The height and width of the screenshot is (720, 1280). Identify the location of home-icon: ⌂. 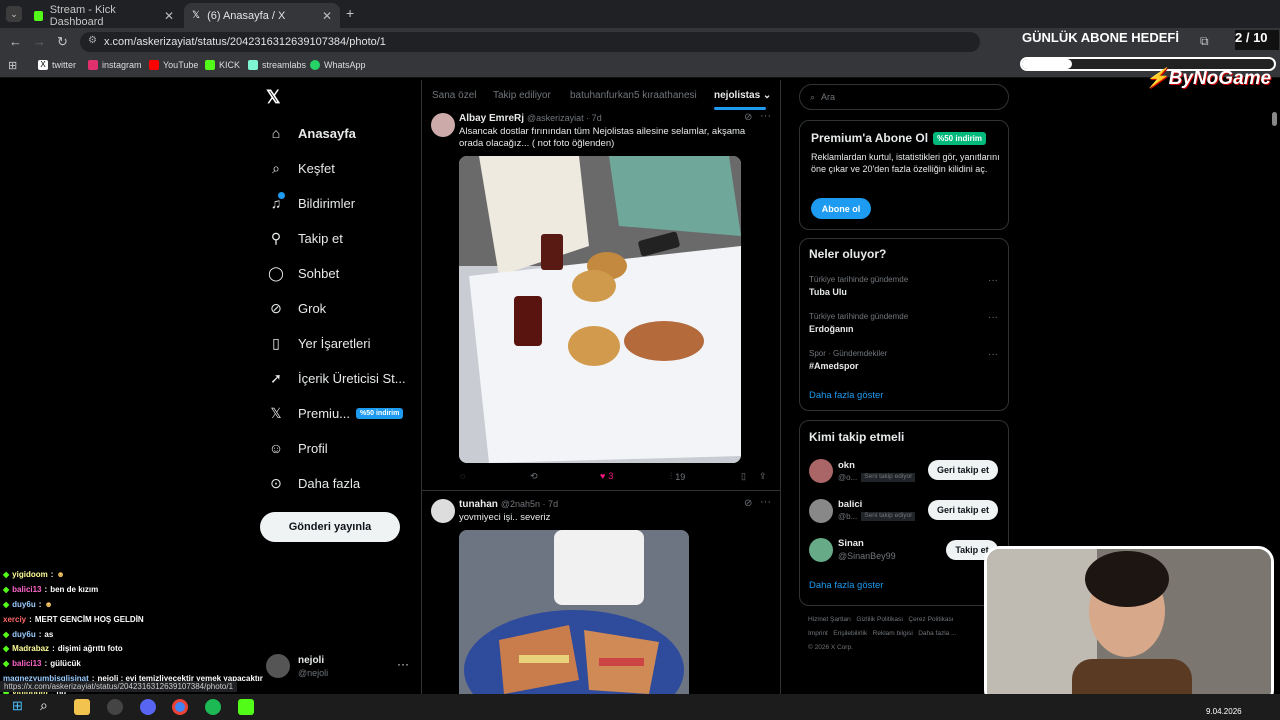
(276, 133).